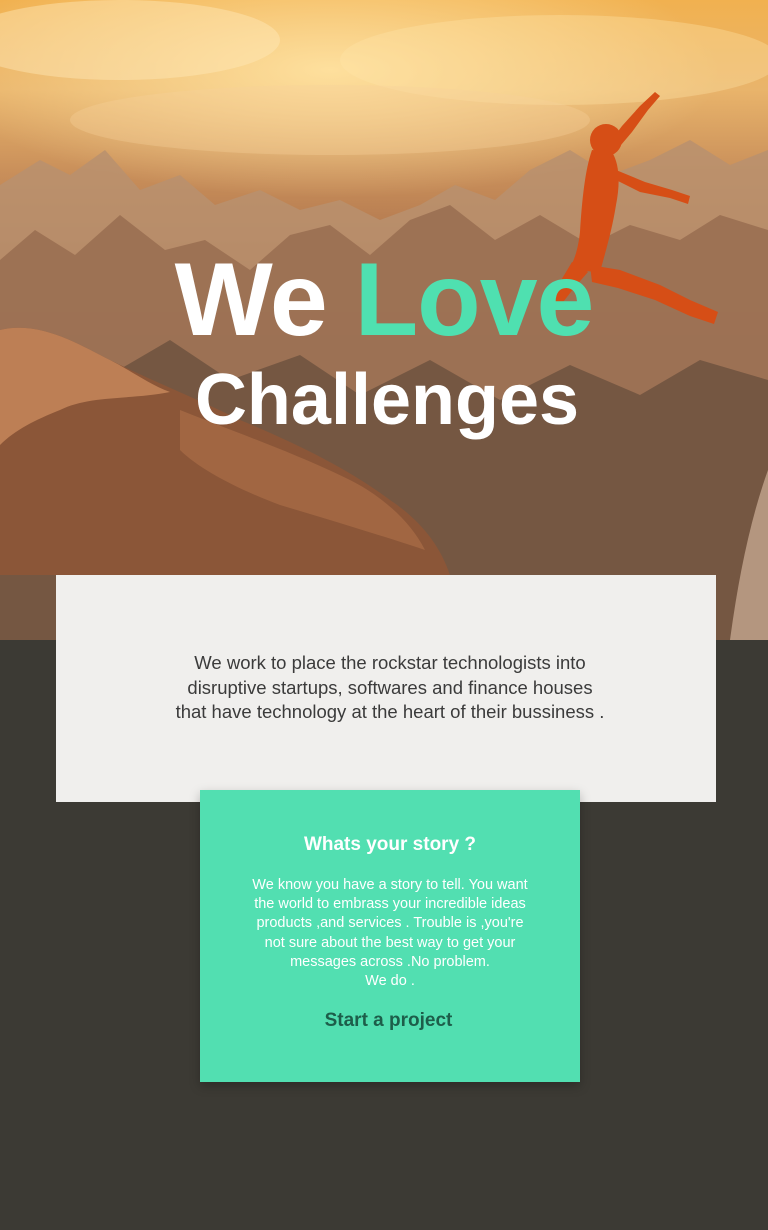 This screenshot has width=768, height=1230. What do you see at coordinates (251, 300) in the screenshot?
I see `headline-word-we: We` at bounding box center [251, 300].